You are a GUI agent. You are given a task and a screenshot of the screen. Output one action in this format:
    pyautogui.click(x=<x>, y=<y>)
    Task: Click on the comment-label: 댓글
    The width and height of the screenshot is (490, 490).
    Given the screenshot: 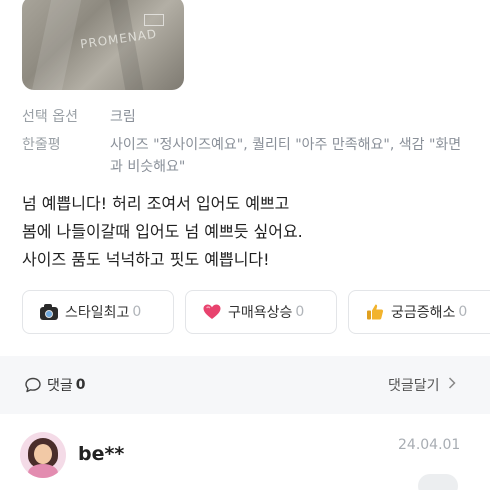 What is the action you would take?
    pyautogui.click(x=60, y=386)
    